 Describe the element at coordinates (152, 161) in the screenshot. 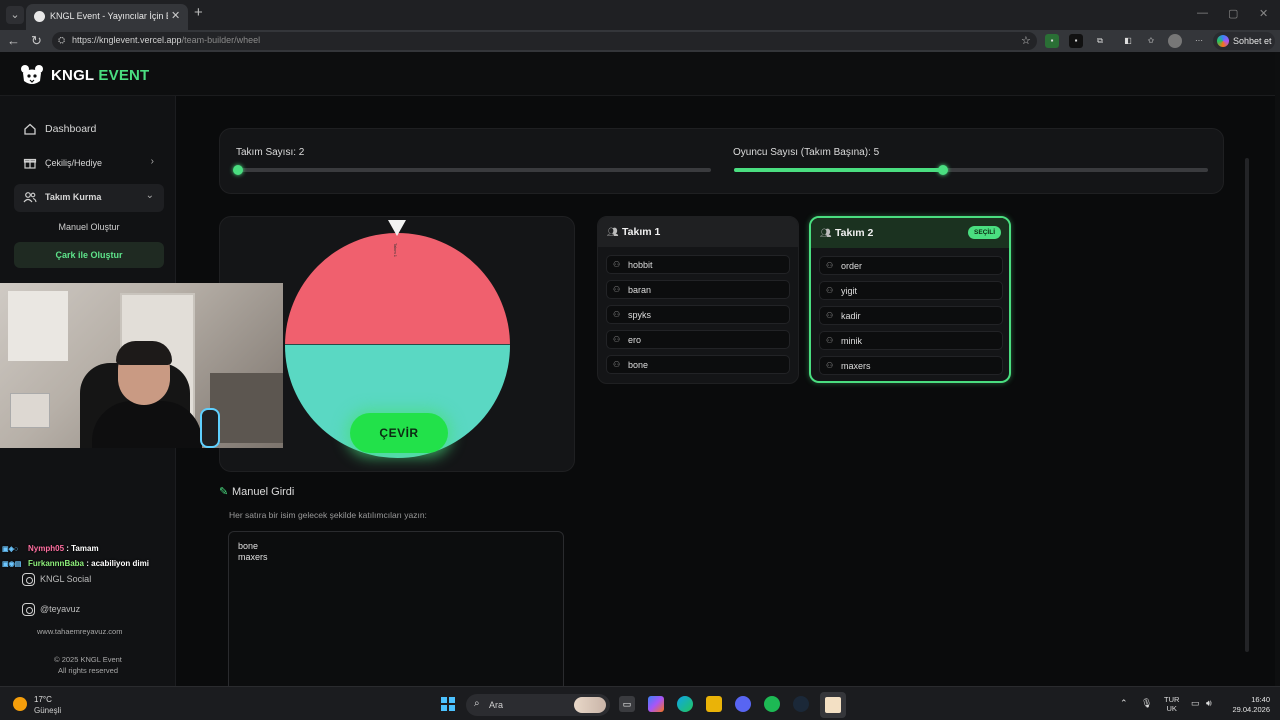

I see `chevron-right-icon: ›` at that location.